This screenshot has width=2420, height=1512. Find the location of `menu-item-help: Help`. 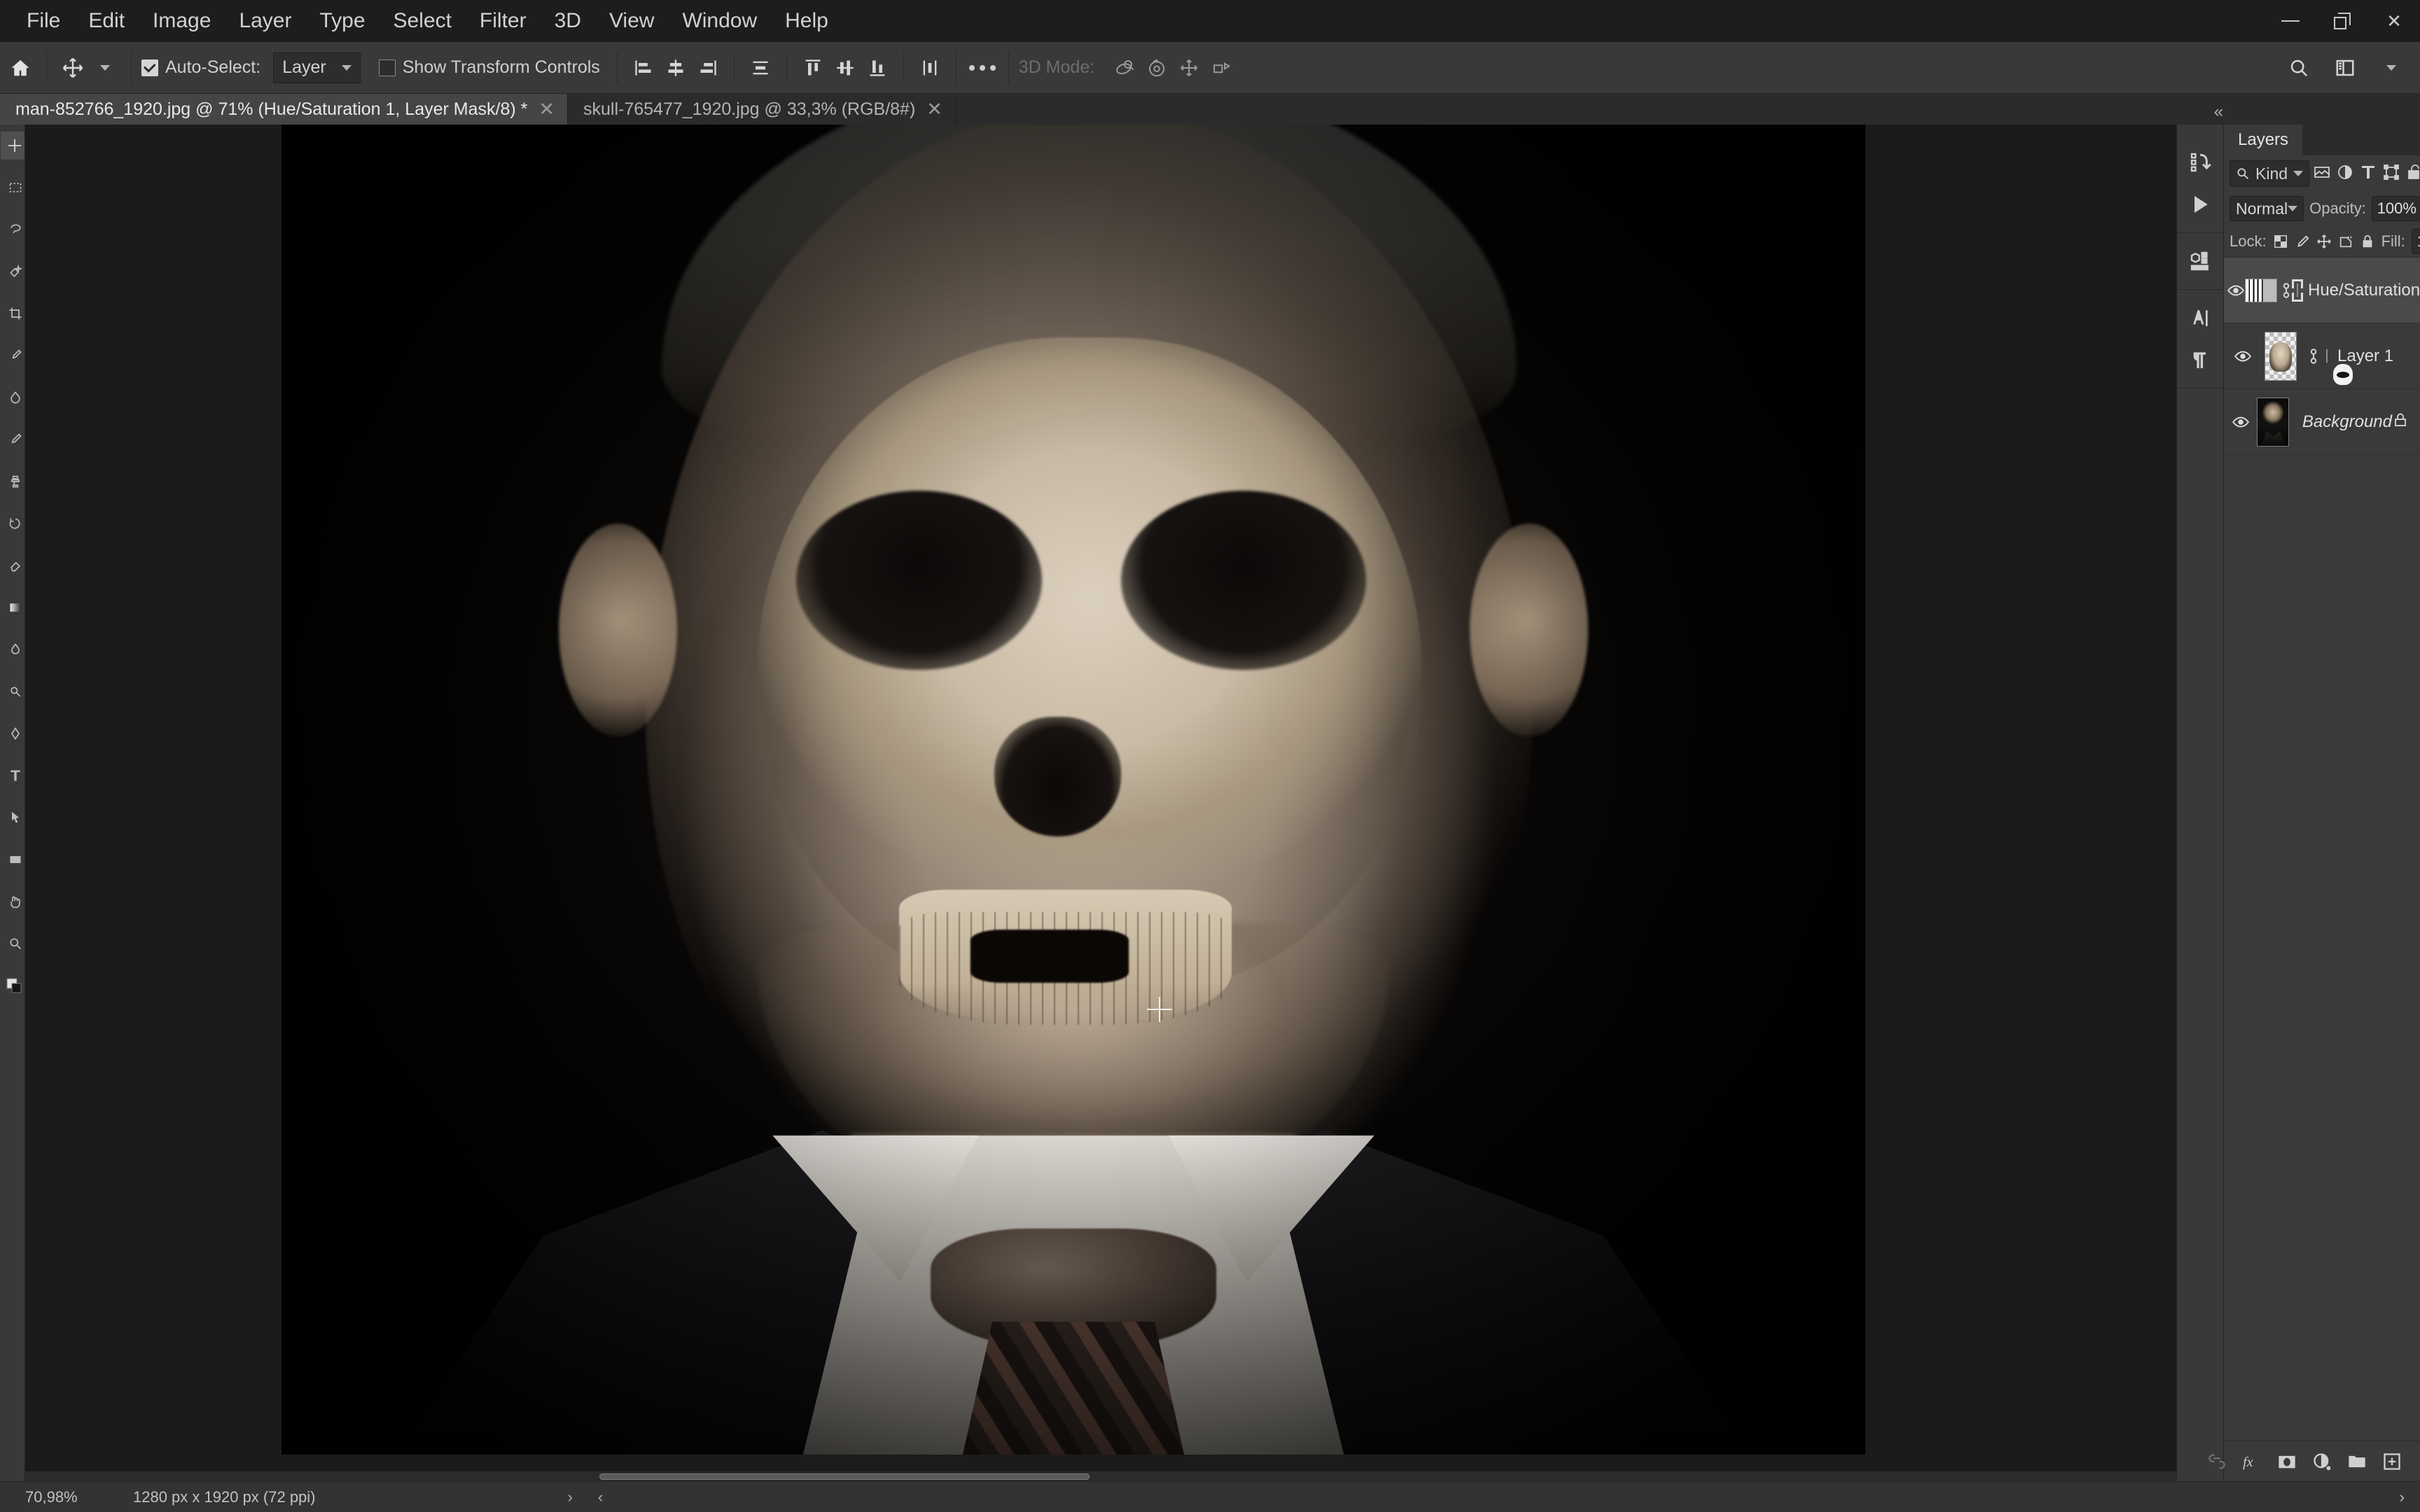

menu-item-help: Help is located at coordinates (806, 21).